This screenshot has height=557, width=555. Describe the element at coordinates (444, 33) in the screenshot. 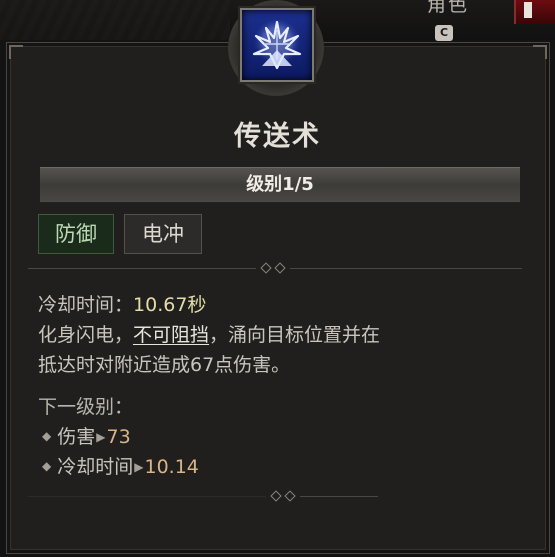

I see `character-key-hint: C` at that location.